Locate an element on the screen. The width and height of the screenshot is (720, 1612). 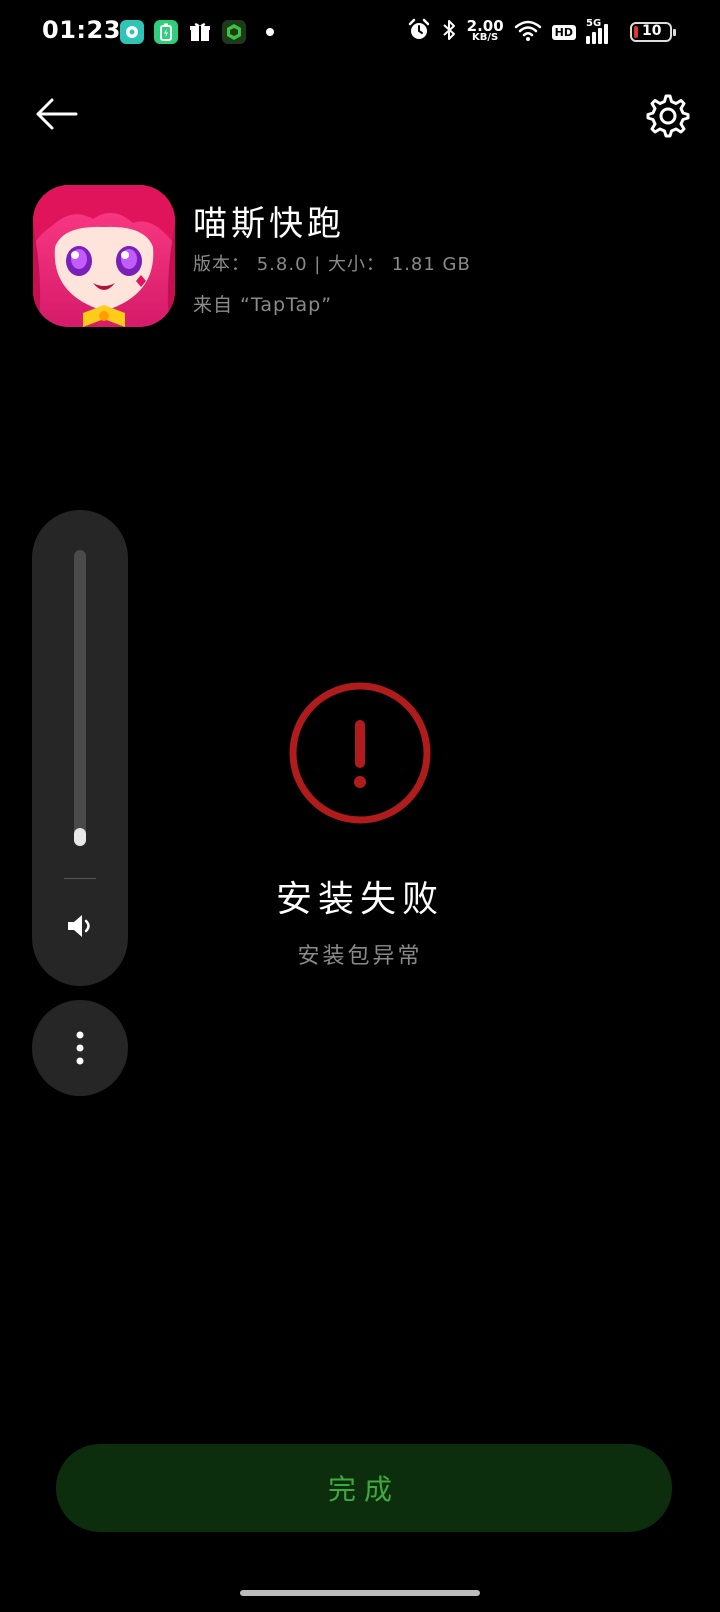
more-notifications-dot is located at coordinates (270, 32).